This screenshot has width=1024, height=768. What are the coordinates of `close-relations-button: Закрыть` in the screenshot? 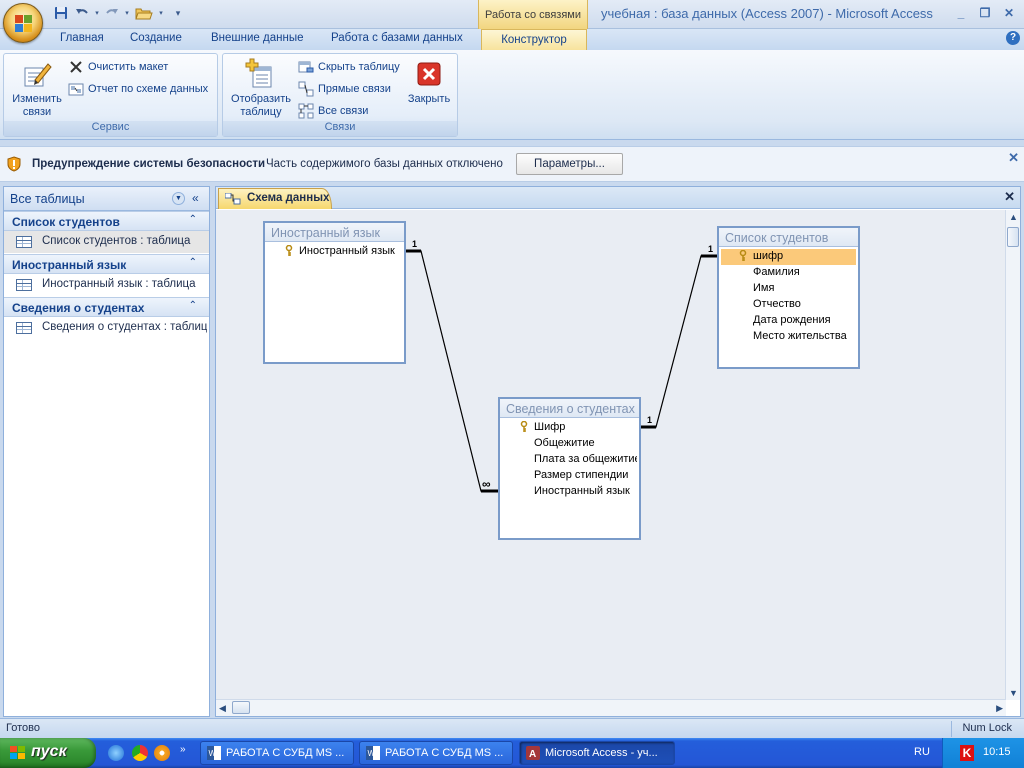 It's located at (429, 82).